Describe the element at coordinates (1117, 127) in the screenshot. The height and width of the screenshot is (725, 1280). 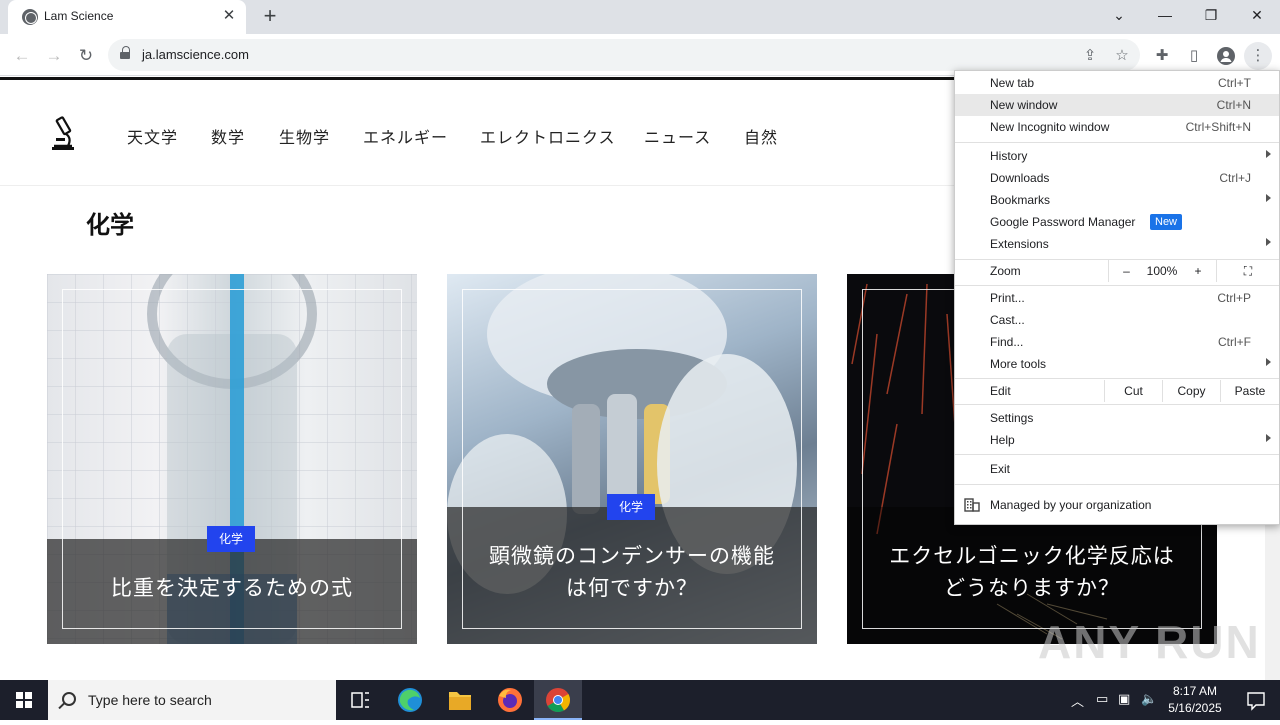
I see `menu-new-incognito: New Incognito window Ctrl+Shift+N` at that location.